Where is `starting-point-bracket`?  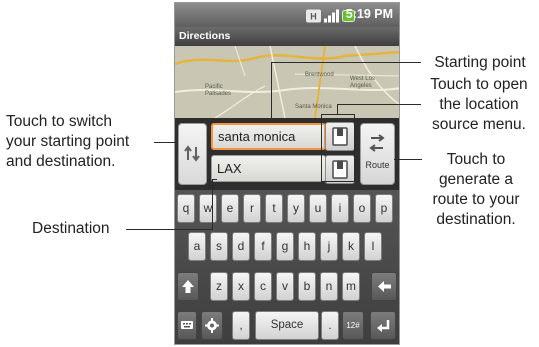 starting-point-bracket is located at coordinates (271, 90).